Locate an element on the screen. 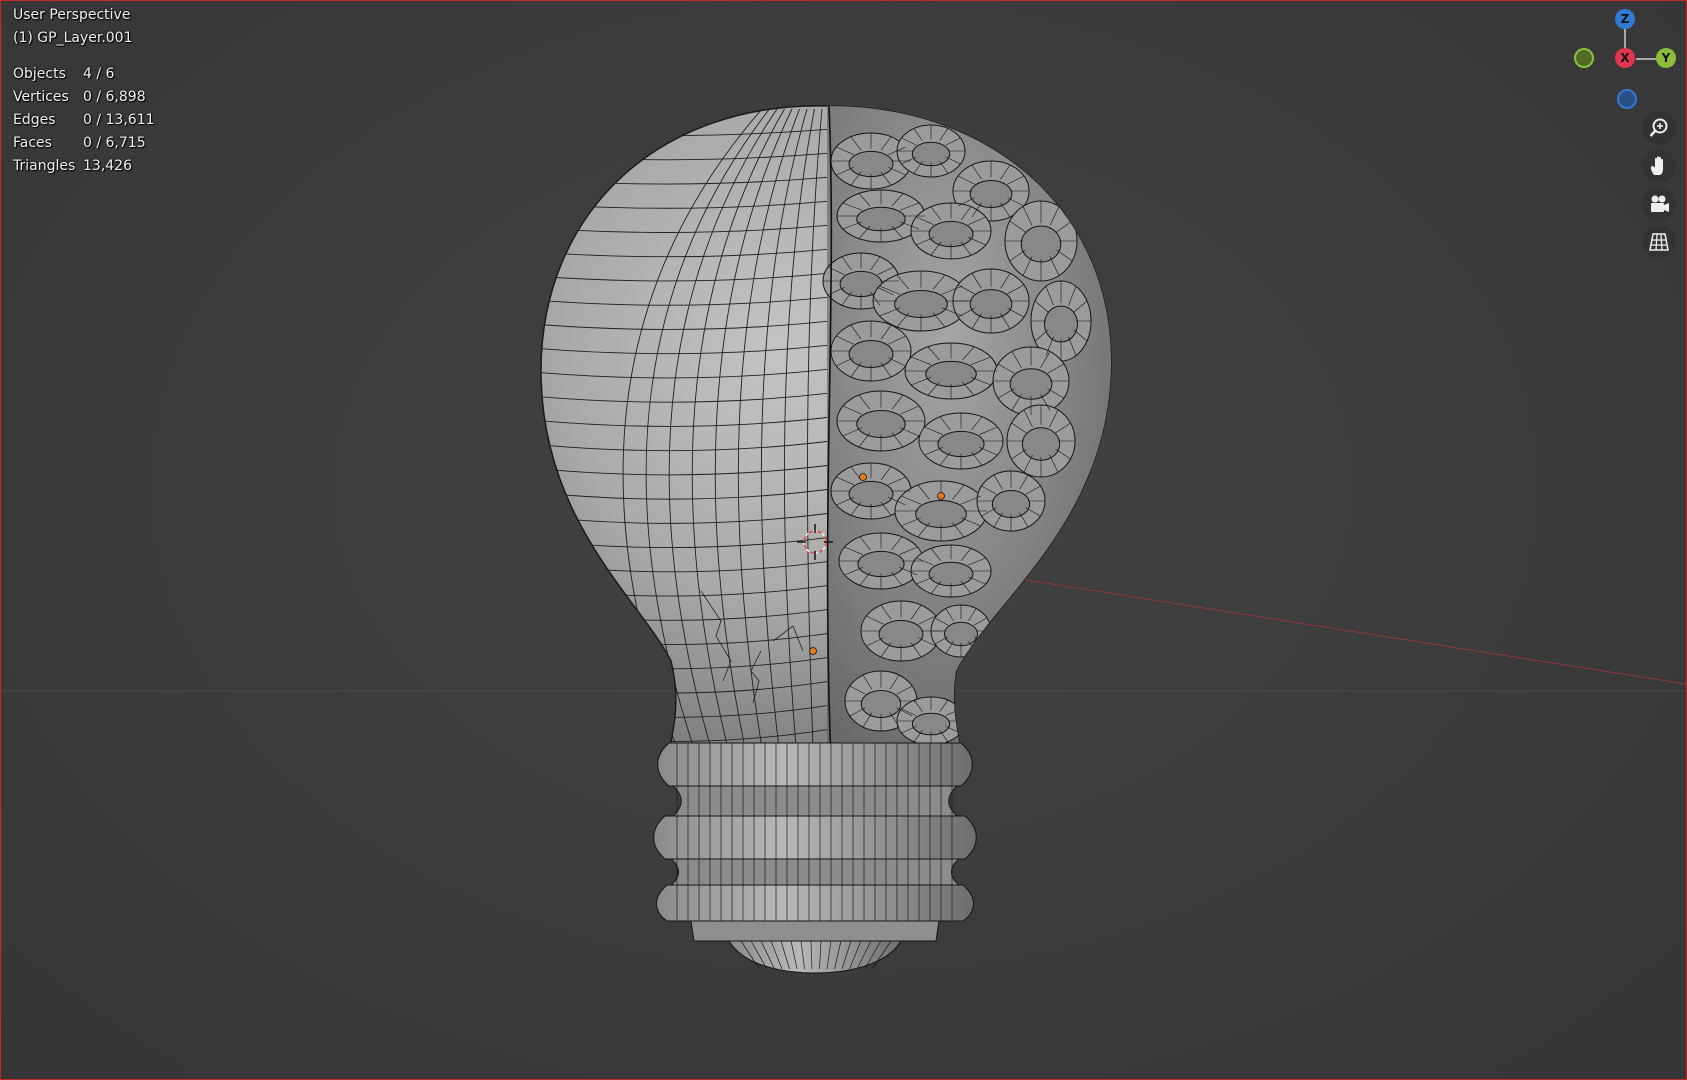 The height and width of the screenshot is (1080, 1687). x-axis-line is located at coordinates (1343, 630).